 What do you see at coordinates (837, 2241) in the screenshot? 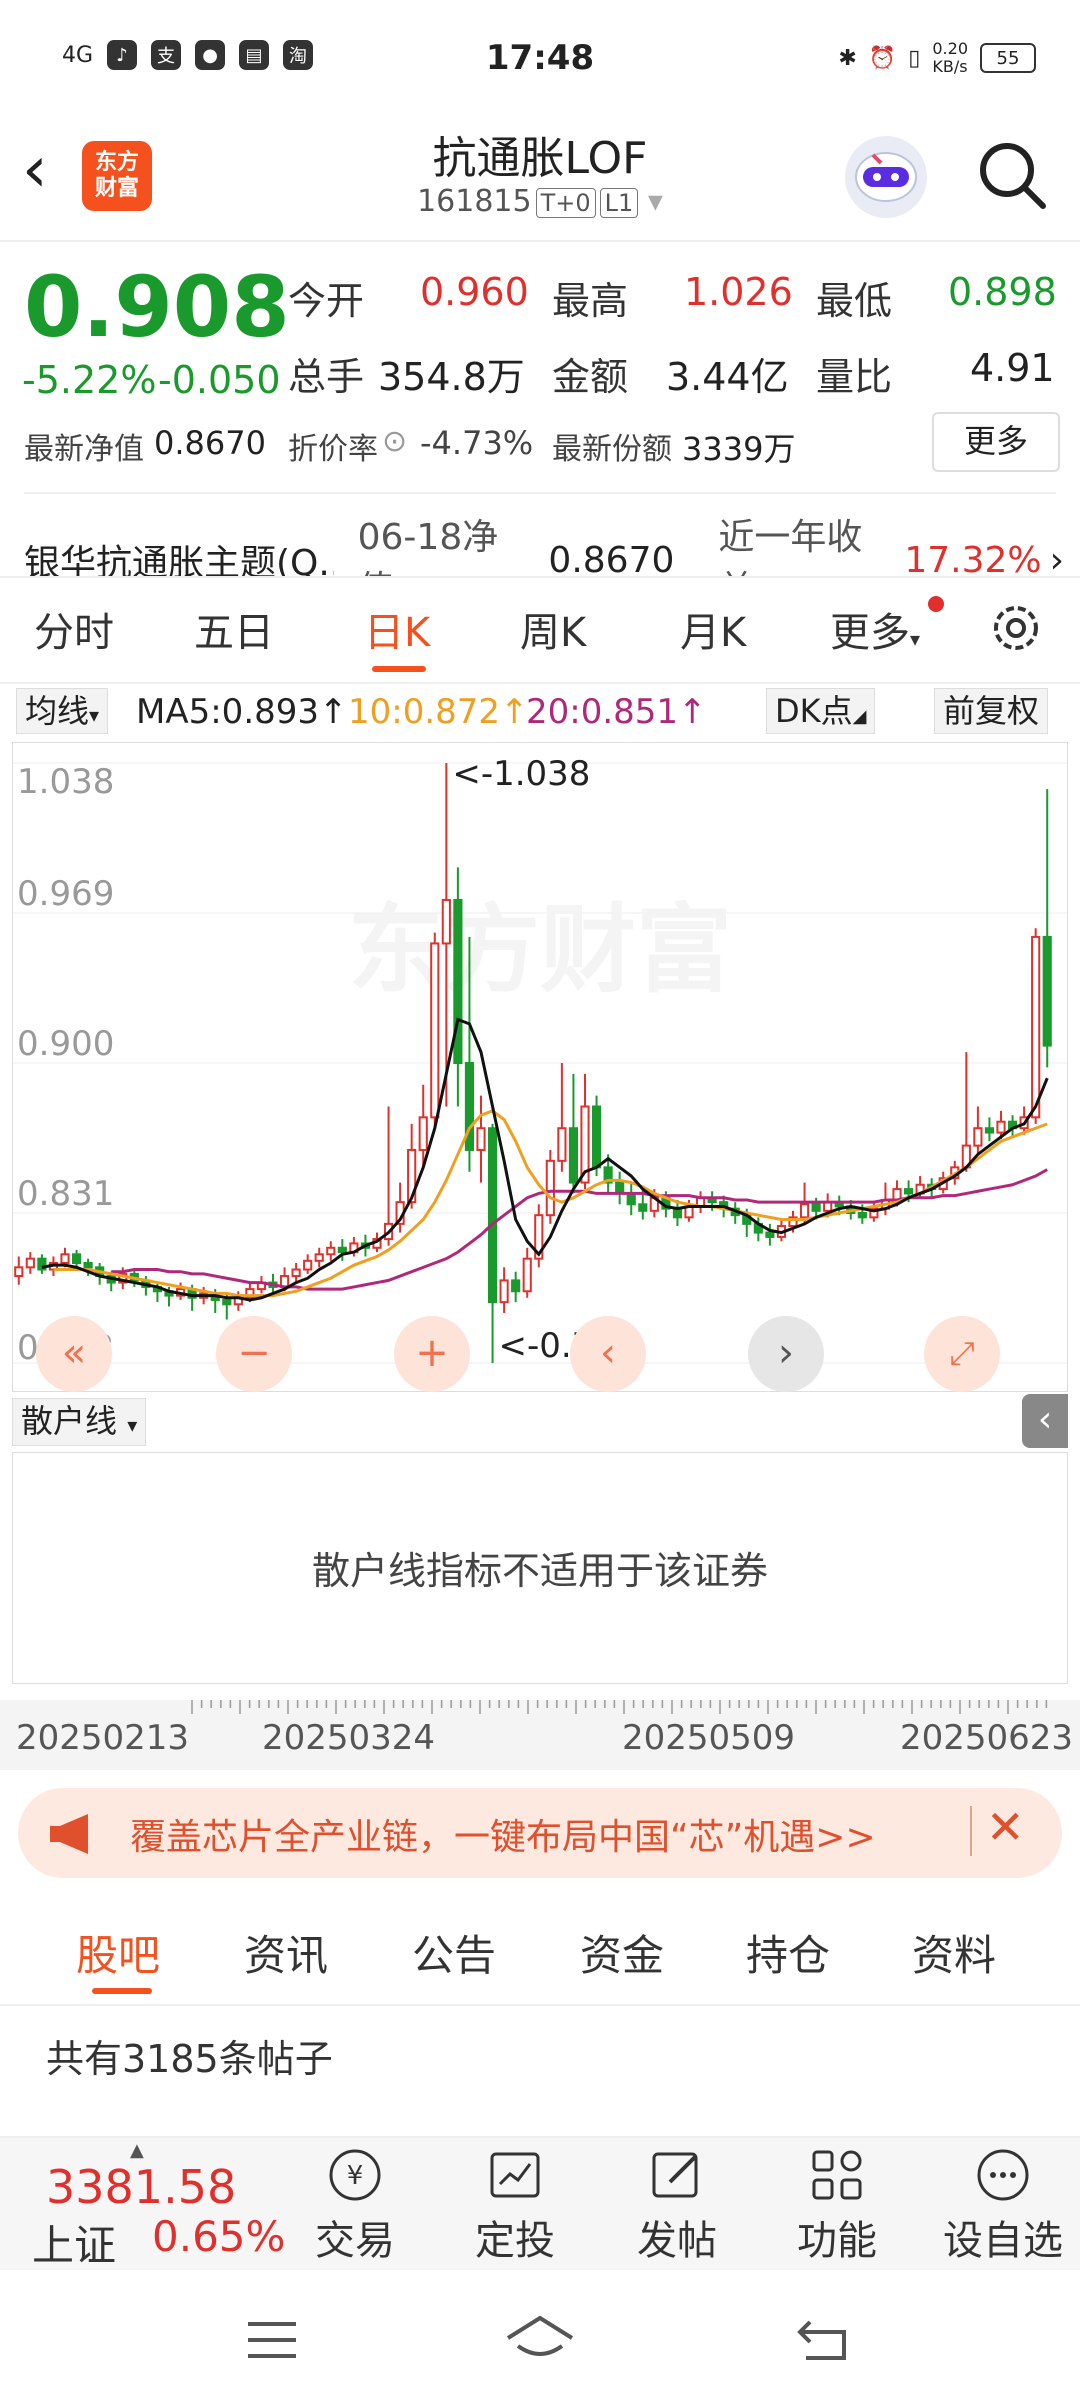
I see `functions-label: 功能` at bounding box center [837, 2241].